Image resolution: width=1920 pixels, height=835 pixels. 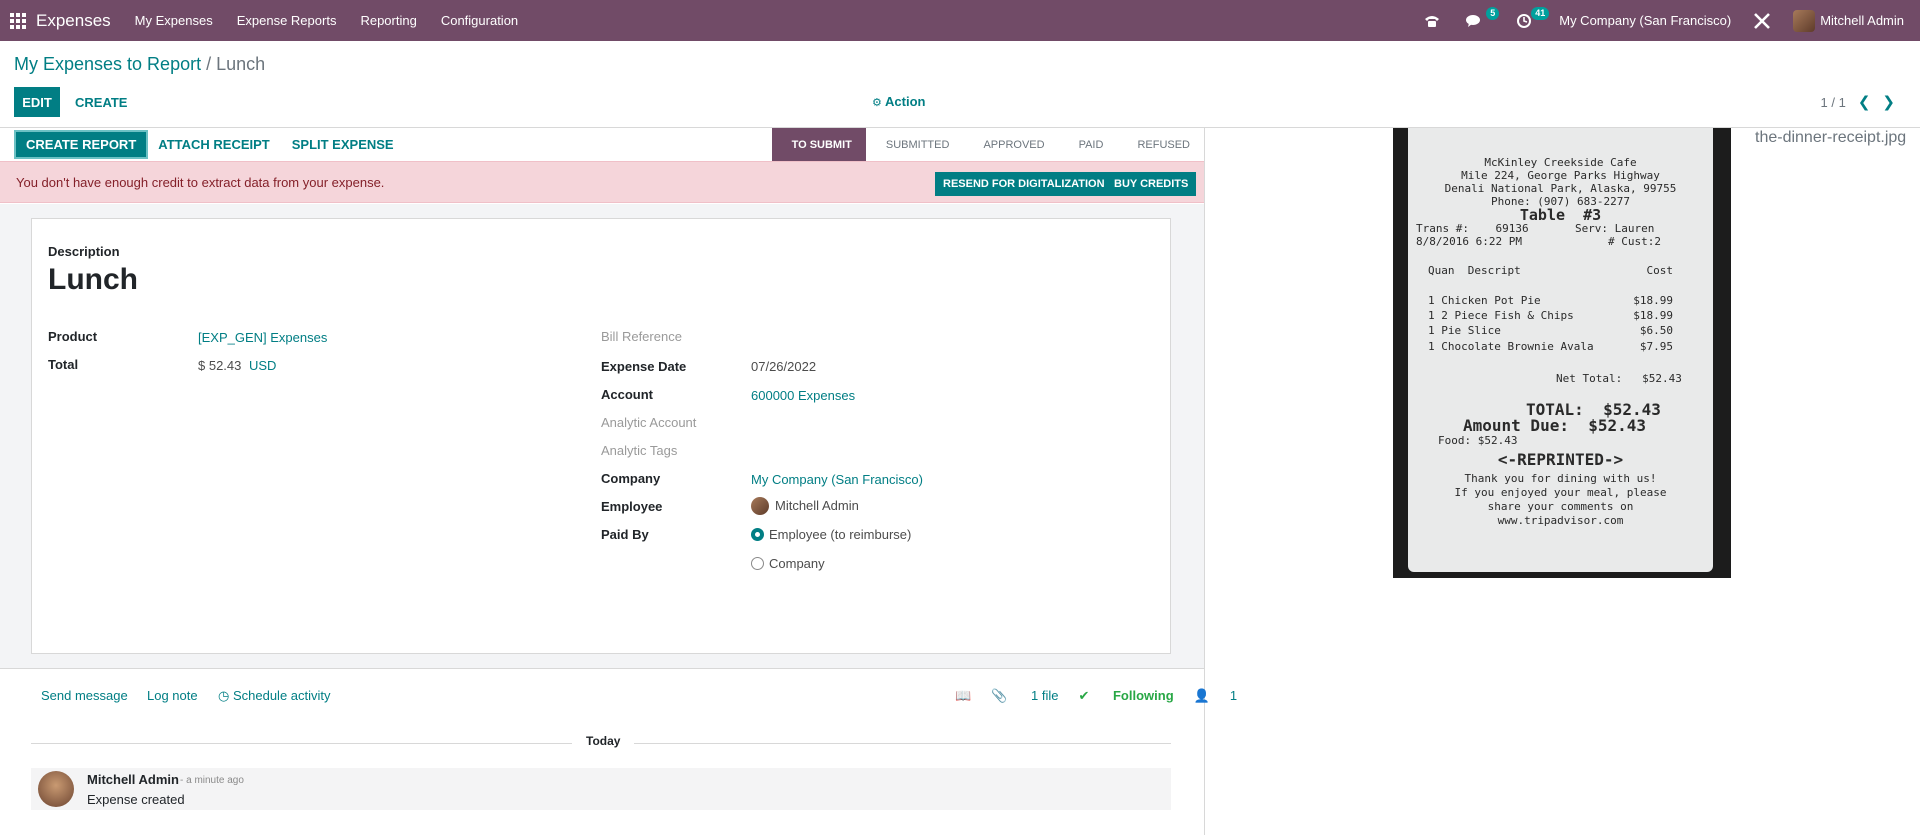 I want to click on following-label: Following, so click(x=1143, y=695).